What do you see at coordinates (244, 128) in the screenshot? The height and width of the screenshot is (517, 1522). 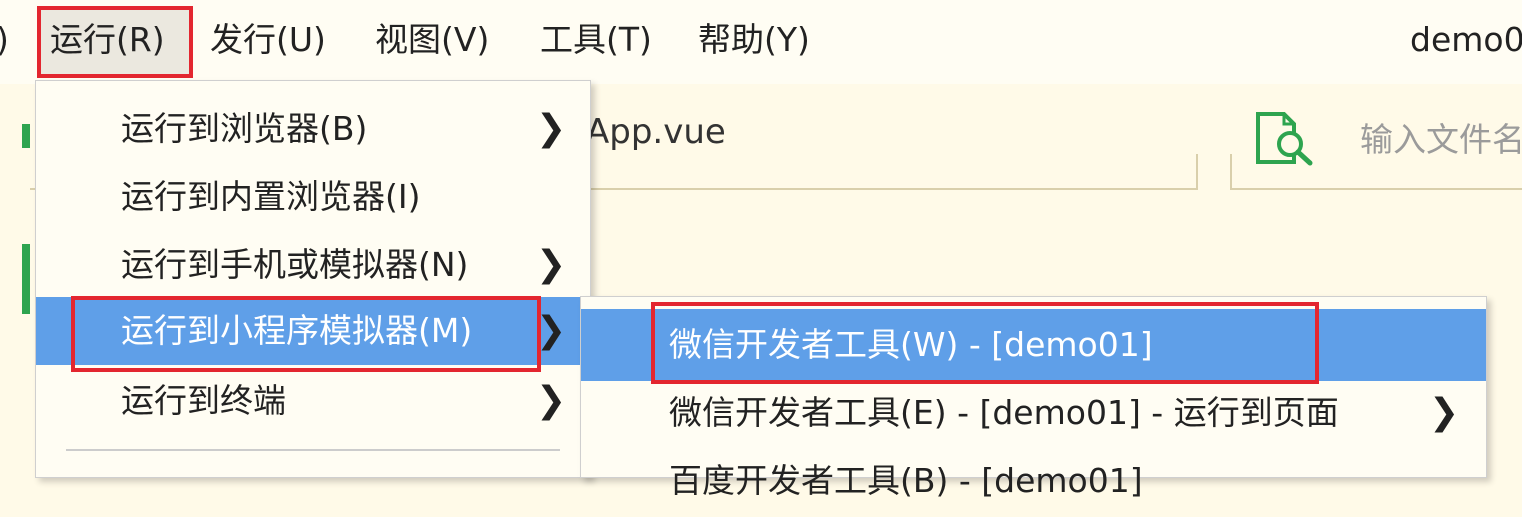 I see `menu-item-label: 运行到浏览器(B)` at bounding box center [244, 128].